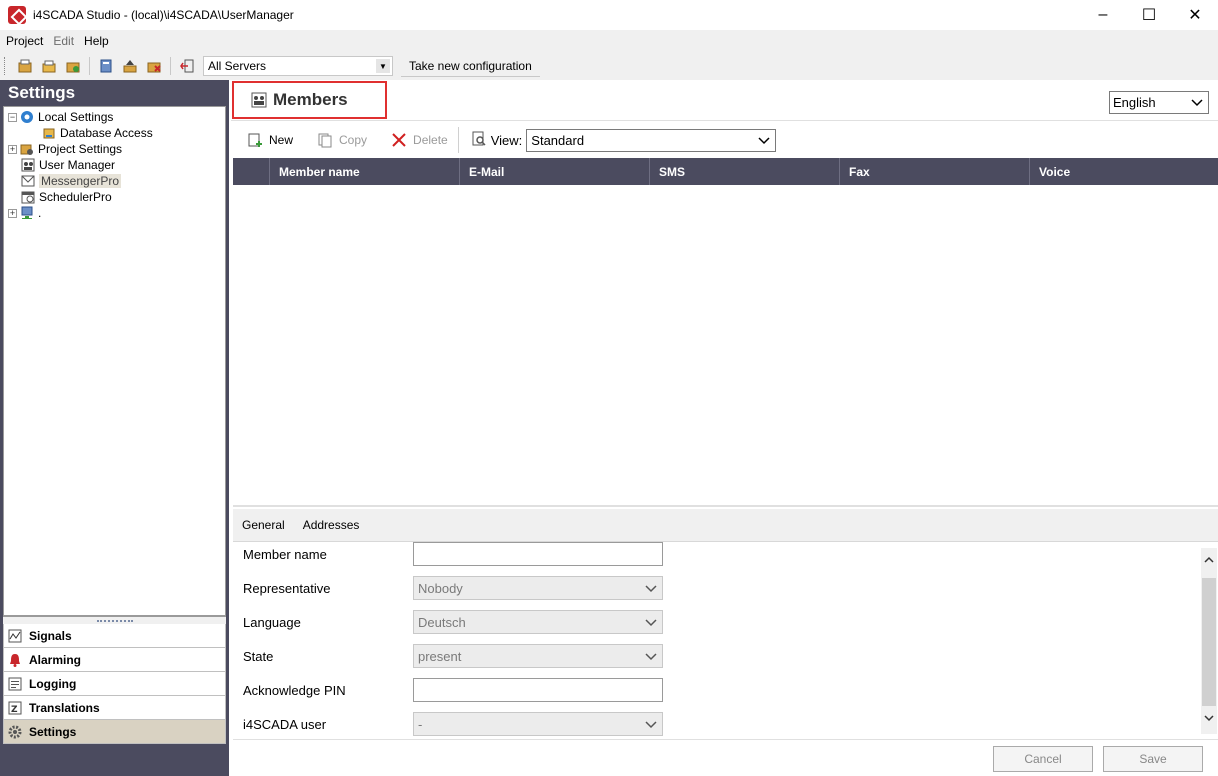 The height and width of the screenshot is (776, 1218). Describe the element at coordinates (281, 140) in the screenshot. I see `new-button-label: New` at that location.